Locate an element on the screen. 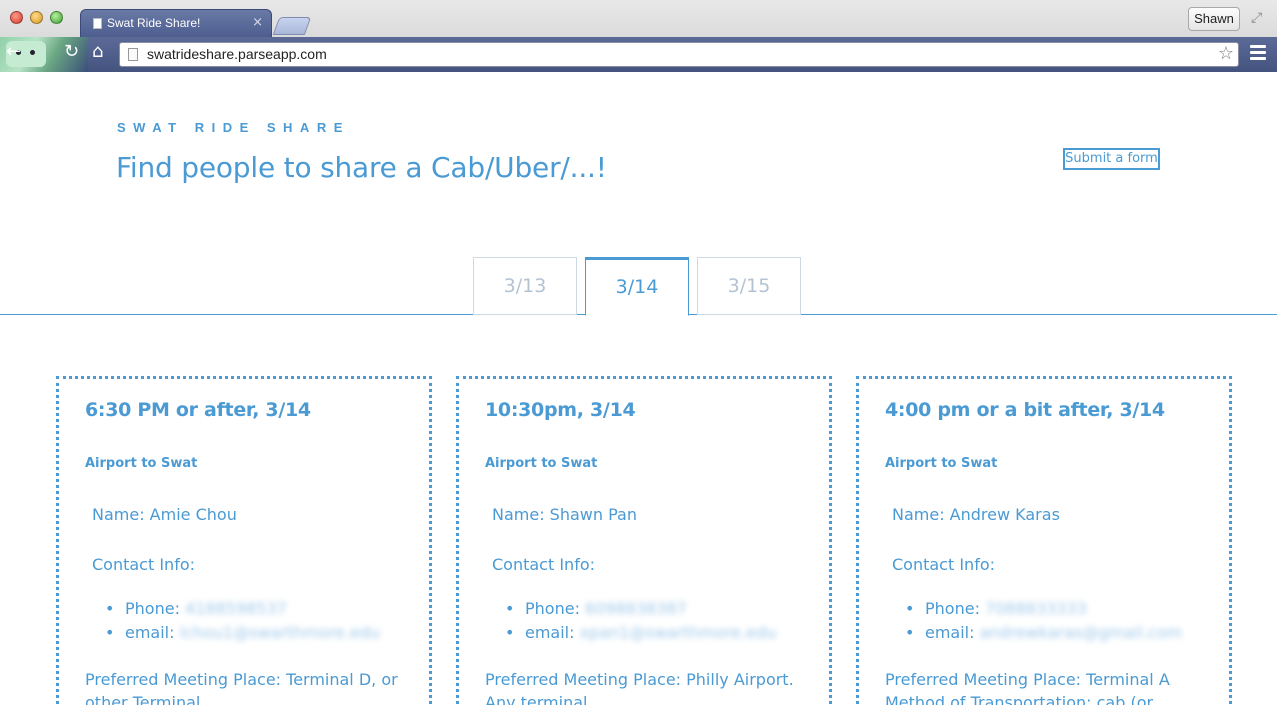 This screenshot has height=705, width=1277. list-item: Phone: 7088833333 is located at coordinates (1043, 611).